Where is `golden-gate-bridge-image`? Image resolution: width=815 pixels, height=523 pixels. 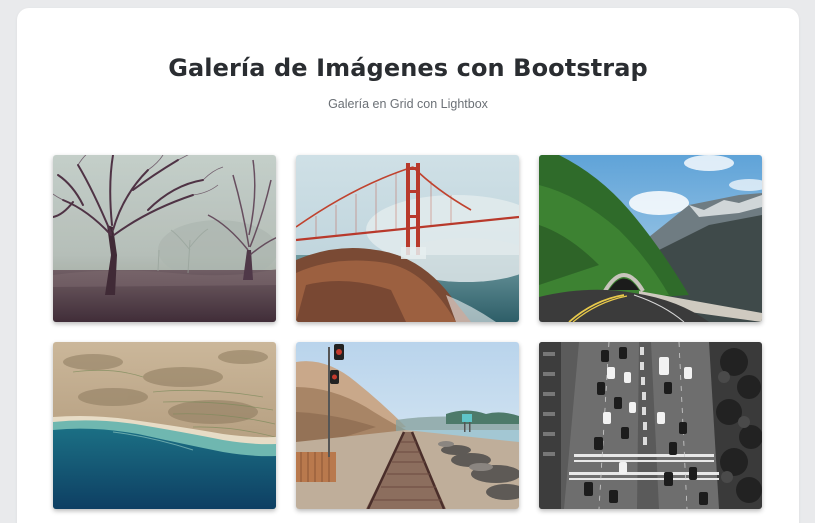
golden-gate-bridge-image is located at coordinates (407, 238).